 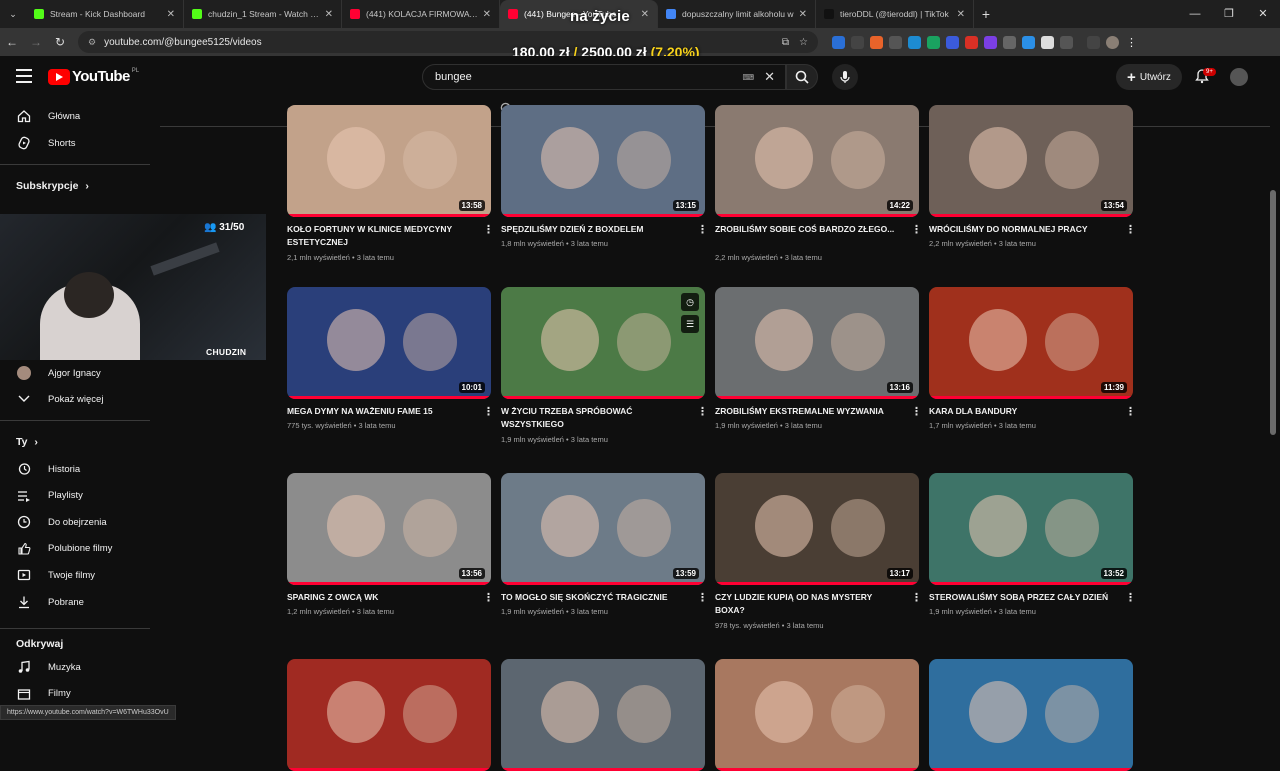 I want to click on video-title: WRÓCILIŚMY DO NORMALNEJ PRACY, so click(x=1022, y=229).